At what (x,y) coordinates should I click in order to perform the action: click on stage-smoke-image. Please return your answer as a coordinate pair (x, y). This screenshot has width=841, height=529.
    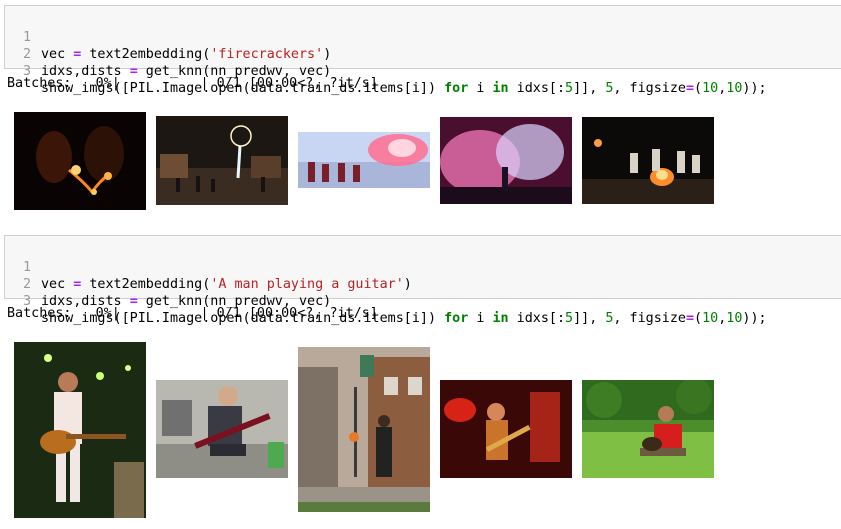
    Looking at the image, I should click on (506, 160).